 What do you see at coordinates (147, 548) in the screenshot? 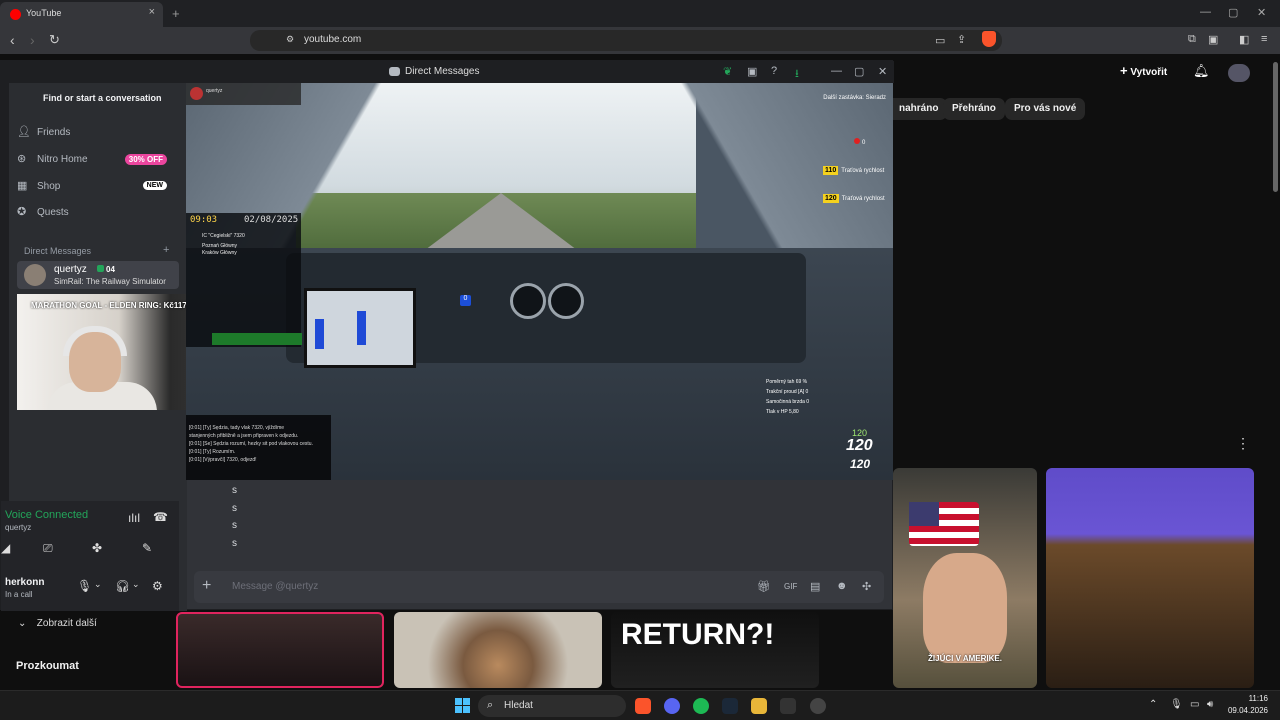
I see `soundboard-icon: ✎` at bounding box center [147, 548].